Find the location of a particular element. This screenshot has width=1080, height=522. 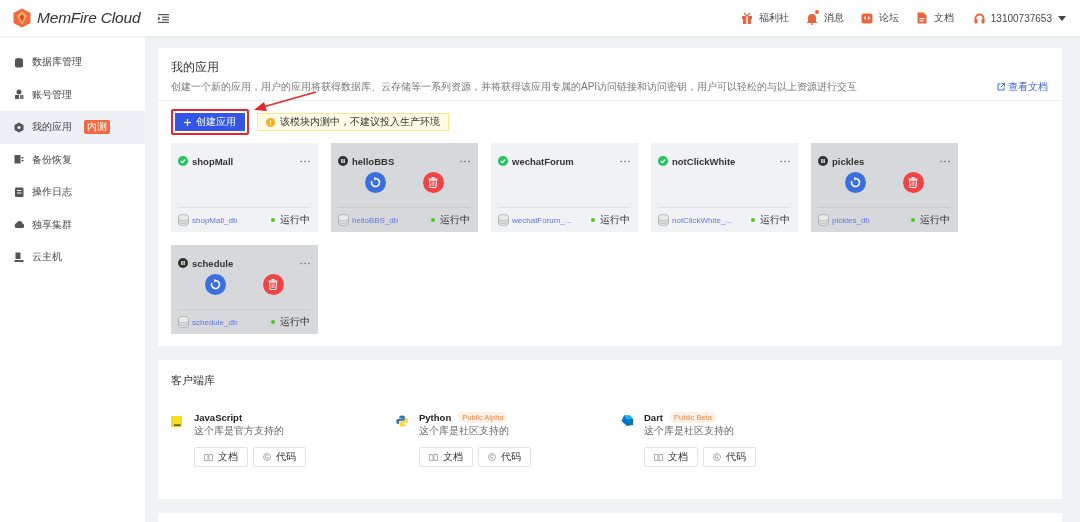

panel-title: 我的应用 is located at coordinates (195, 67).